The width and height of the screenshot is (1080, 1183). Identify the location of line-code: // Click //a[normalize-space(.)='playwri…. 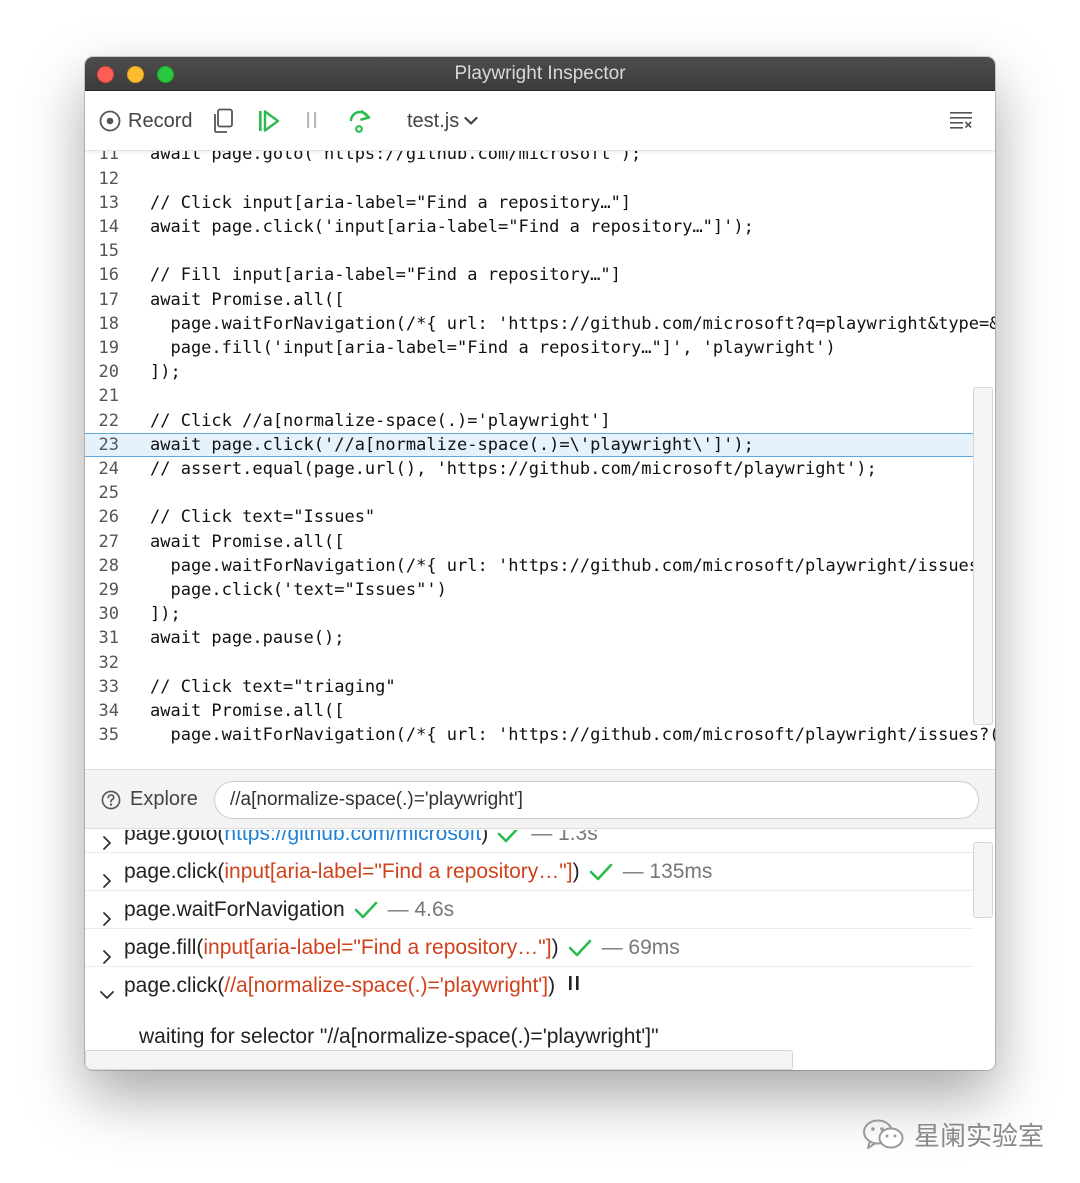
(380, 420).